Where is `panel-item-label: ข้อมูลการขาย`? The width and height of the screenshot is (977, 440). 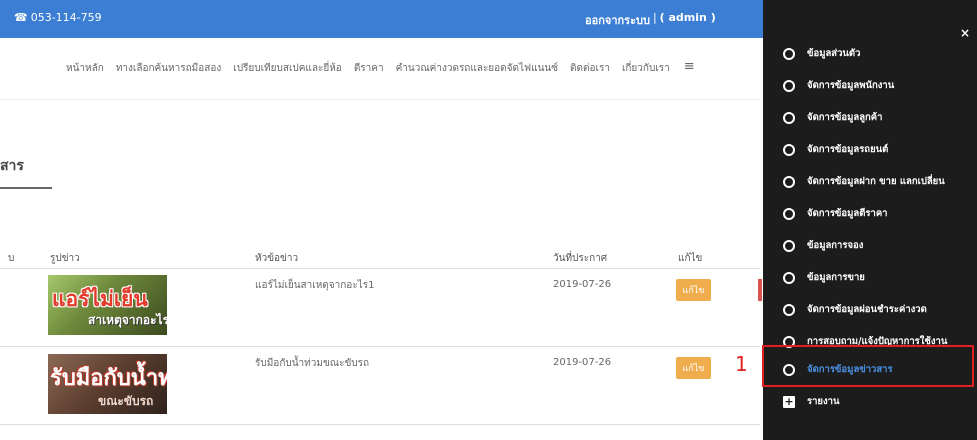
panel-item-label: ข้อมูลการขาย is located at coordinates (836, 277).